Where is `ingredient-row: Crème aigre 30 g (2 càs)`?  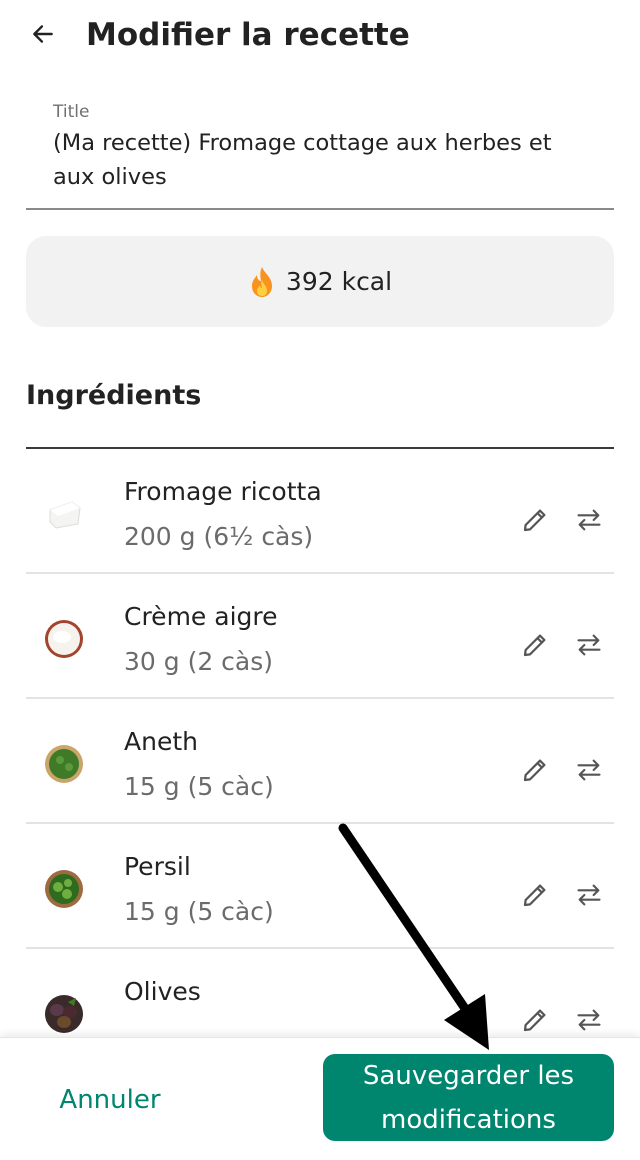 ingredient-row: Crème aigre 30 g (2 càs) is located at coordinates (320, 636).